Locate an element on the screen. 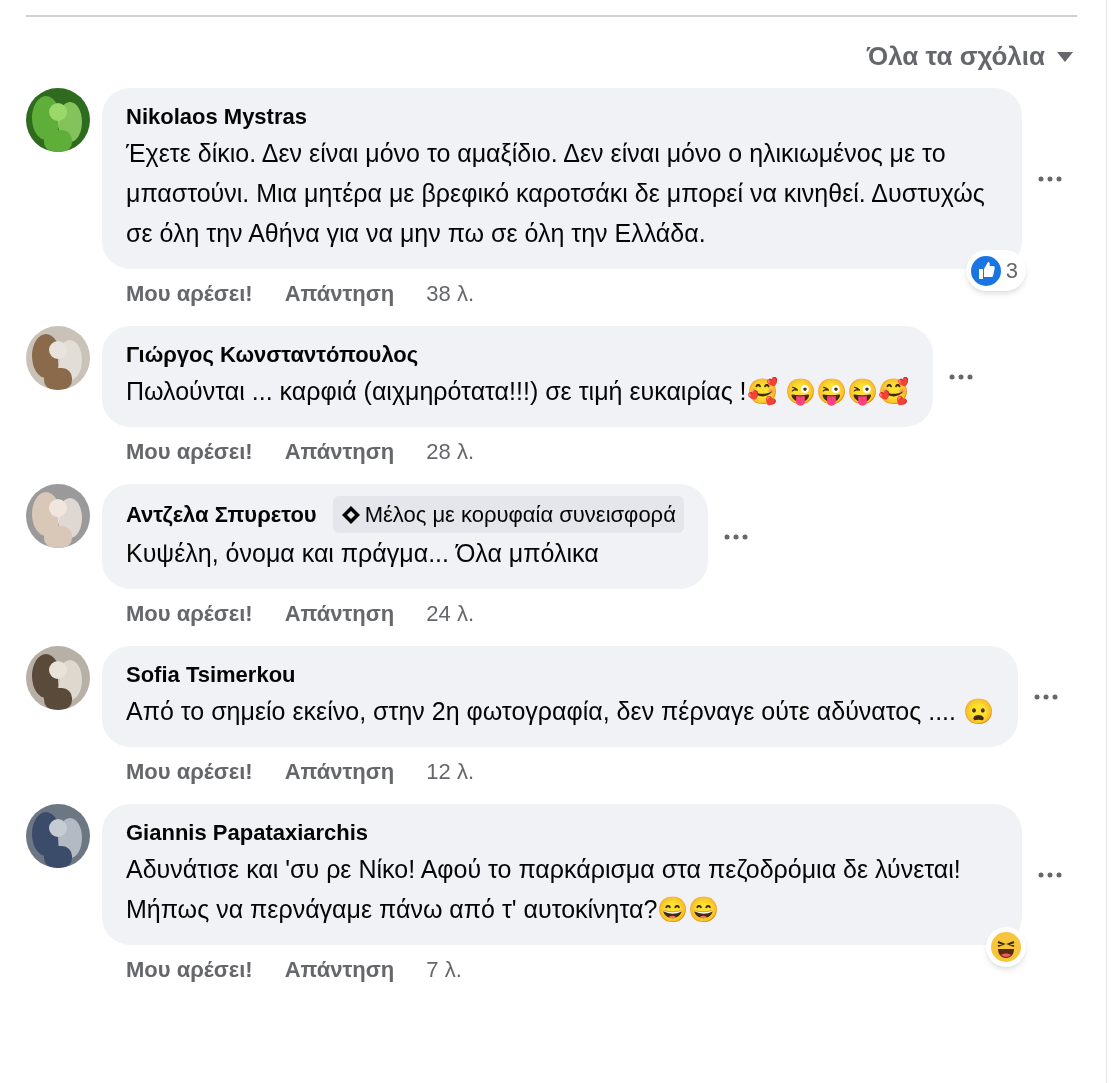  author-name: Αντζελα Σπυρετου is located at coordinates (221, 514).